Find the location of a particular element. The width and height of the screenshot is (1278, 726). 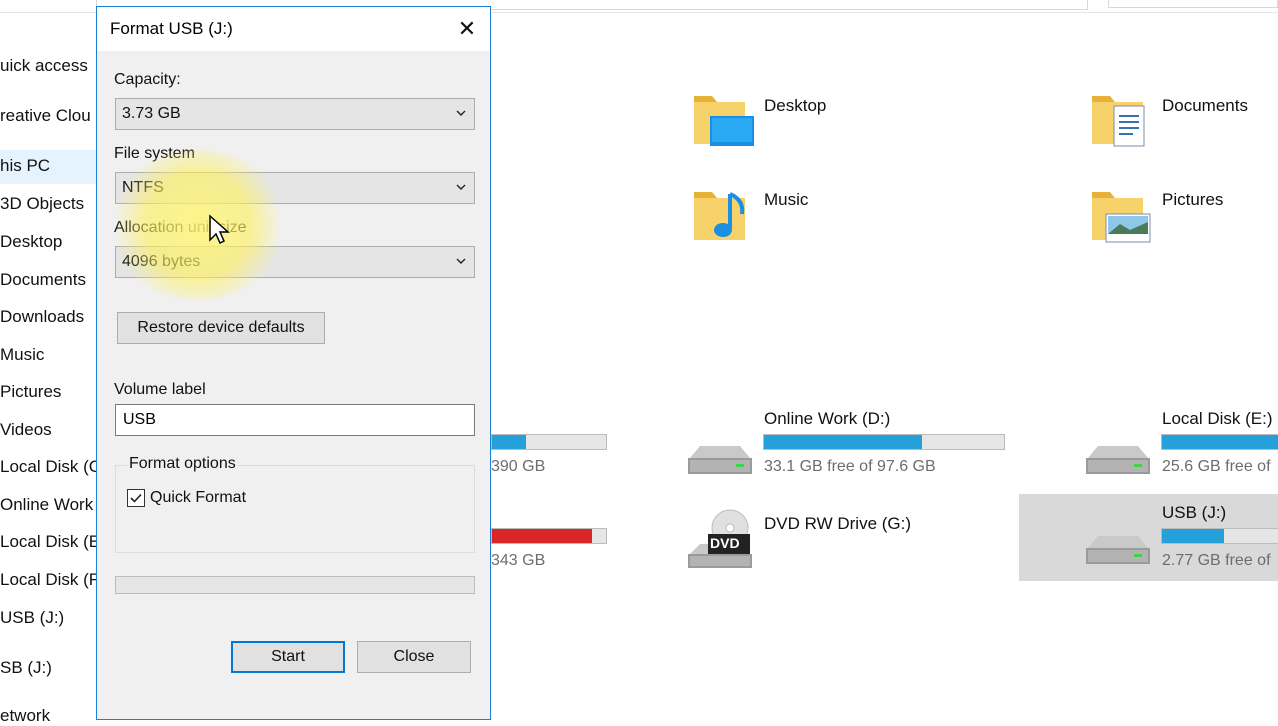

nav-item-downloads: Downloads is located at coordinates (42, 317).